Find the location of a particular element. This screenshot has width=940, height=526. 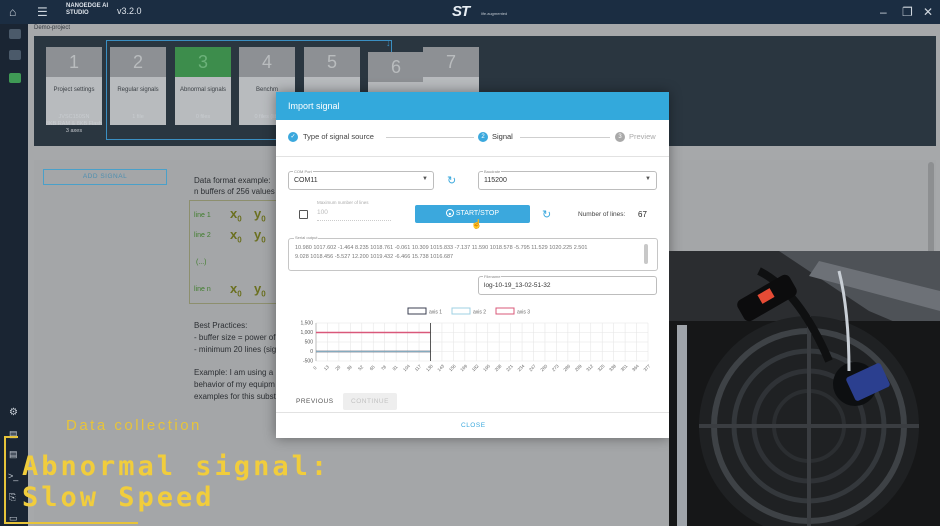

dialog-title: Import signal is located at coordinates (472, 106).